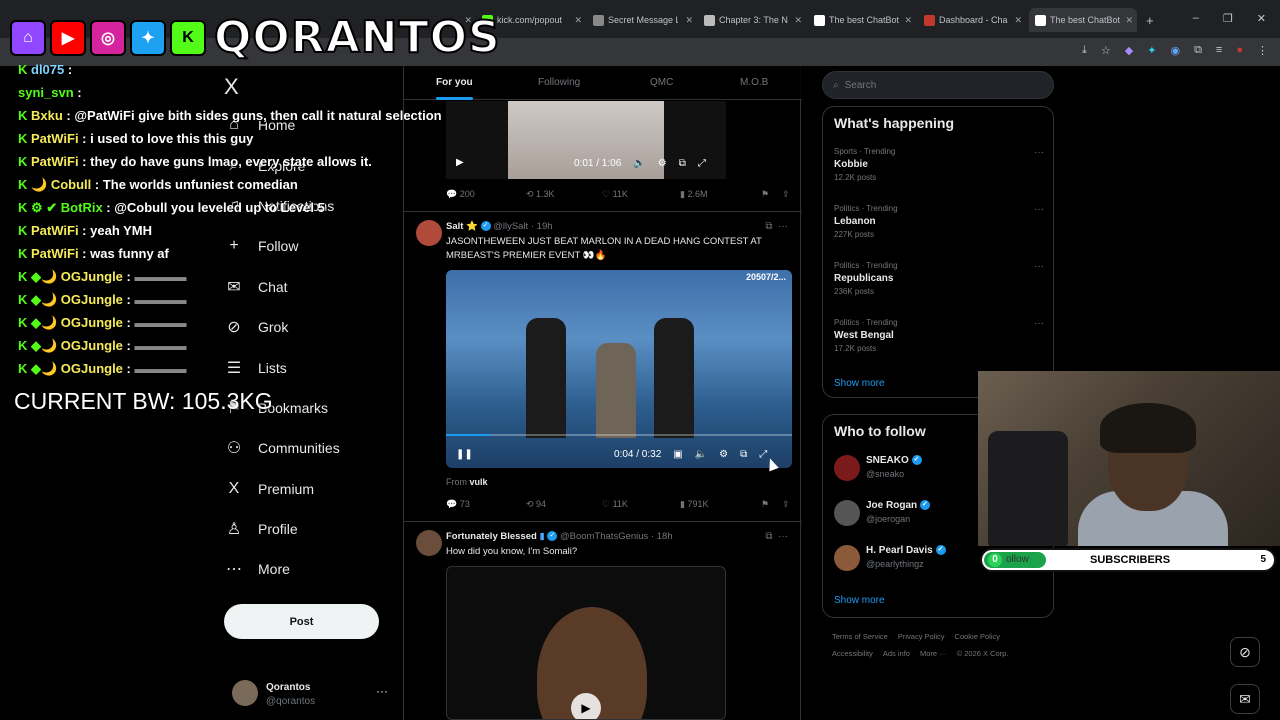 This screenshot has height=720, width=1280. I want to click on browser-tab-active: The best ChatBot ✕, so click(1083, 20).